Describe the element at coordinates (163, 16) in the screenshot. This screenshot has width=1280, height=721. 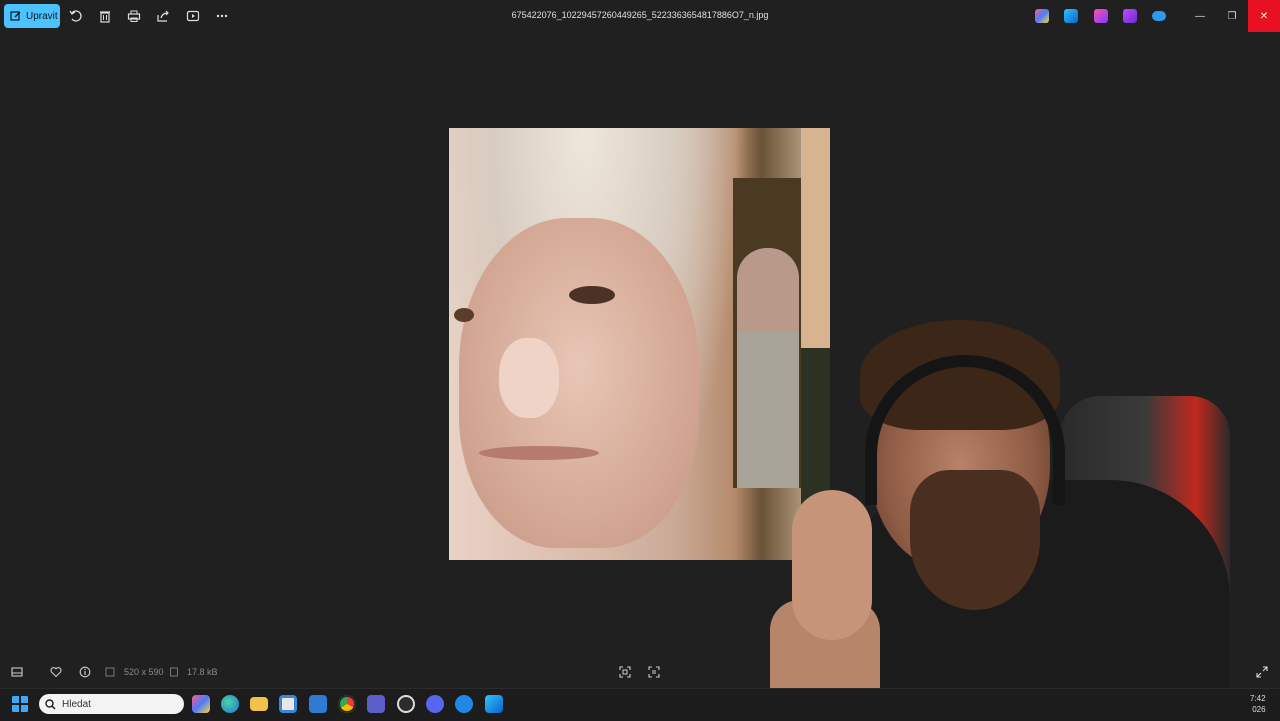
I see `share-icon` at that location.